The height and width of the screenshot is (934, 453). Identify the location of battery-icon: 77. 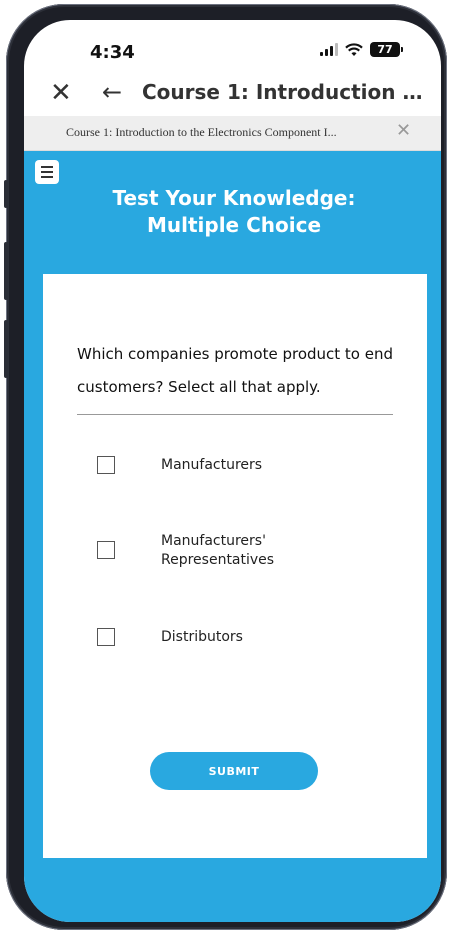
(385, 49).